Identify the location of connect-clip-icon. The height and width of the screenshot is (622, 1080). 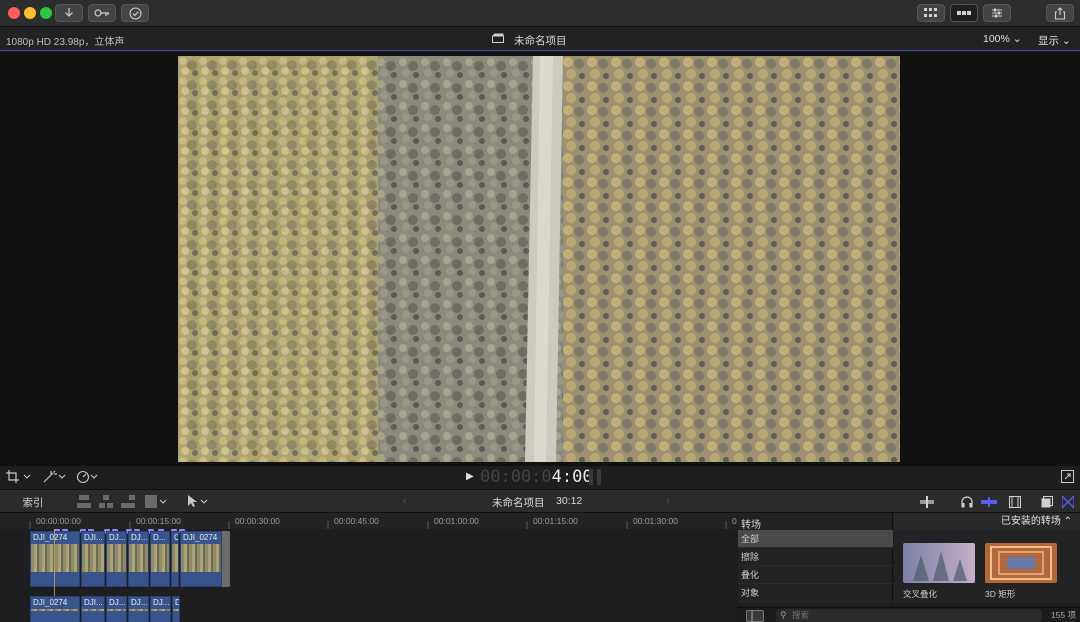
(84, 501).